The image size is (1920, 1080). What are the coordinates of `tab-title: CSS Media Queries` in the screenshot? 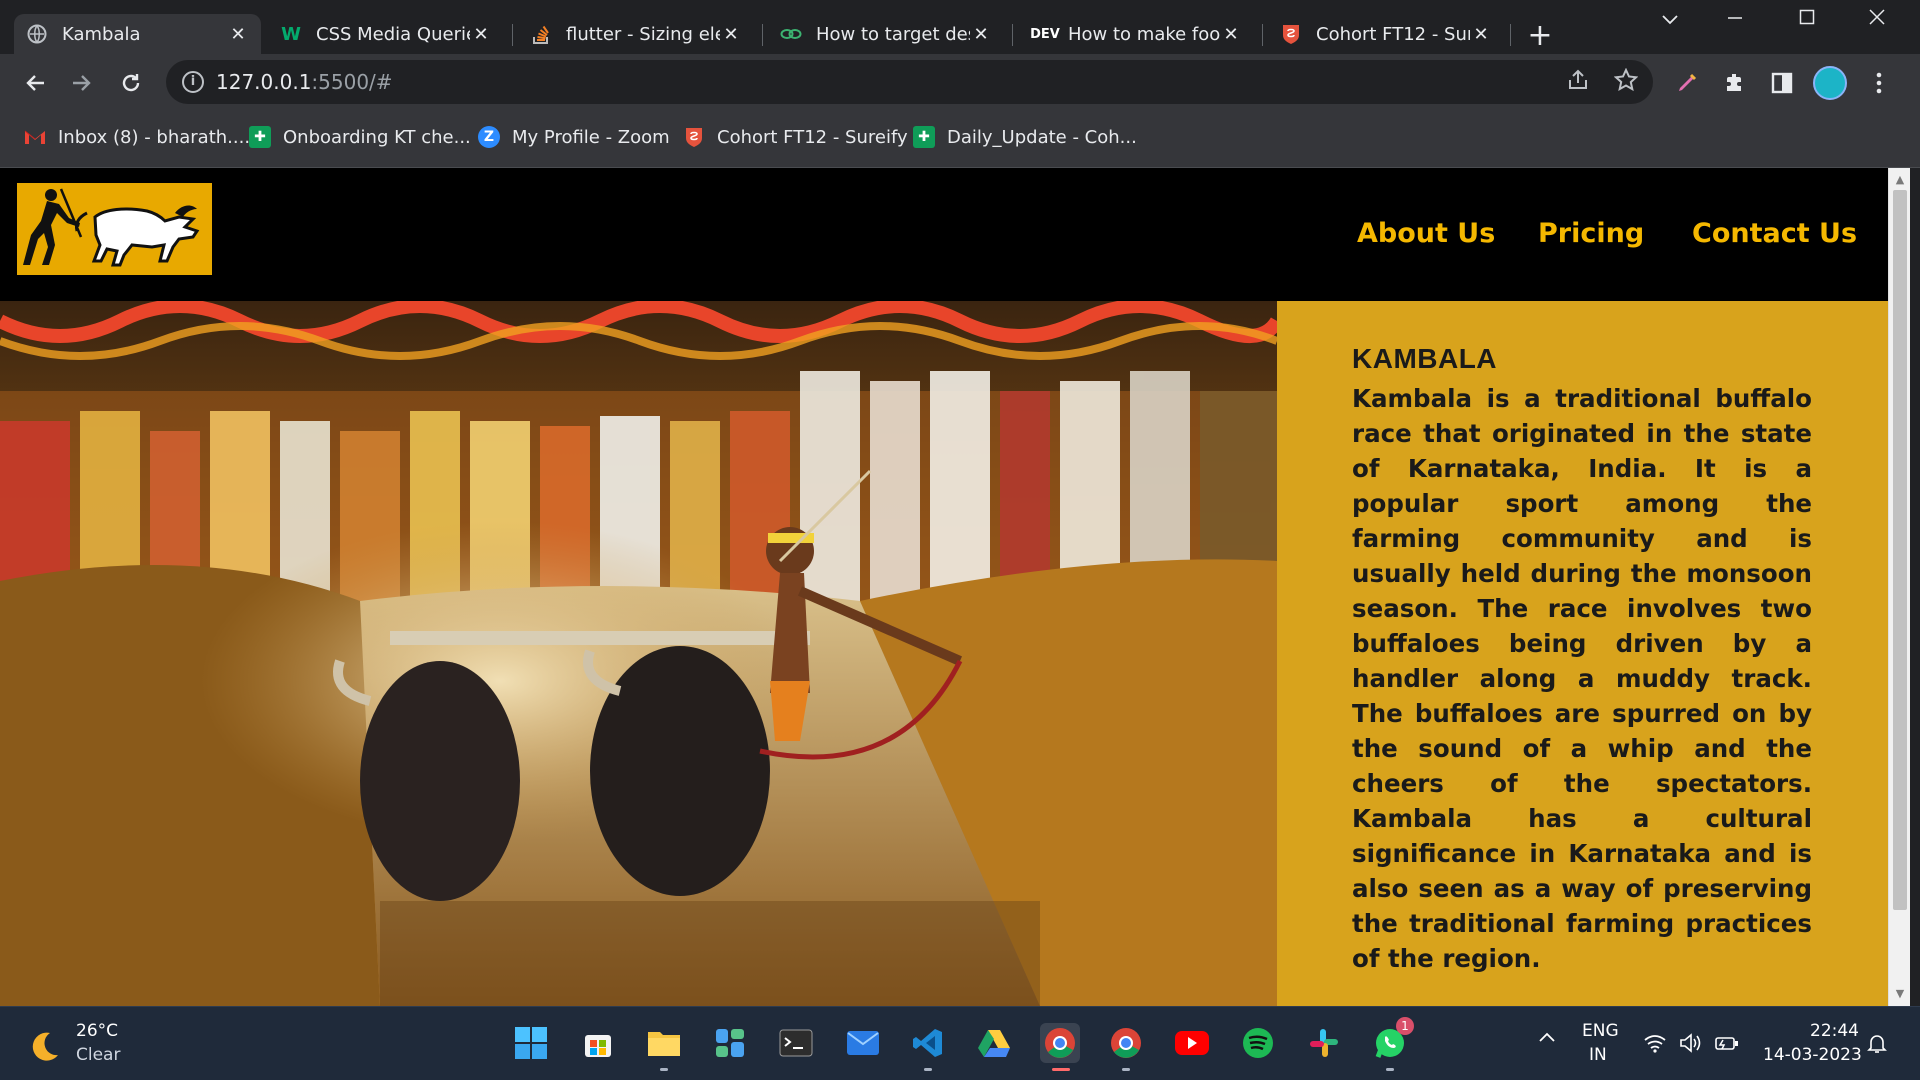 It's located at (393, 34).